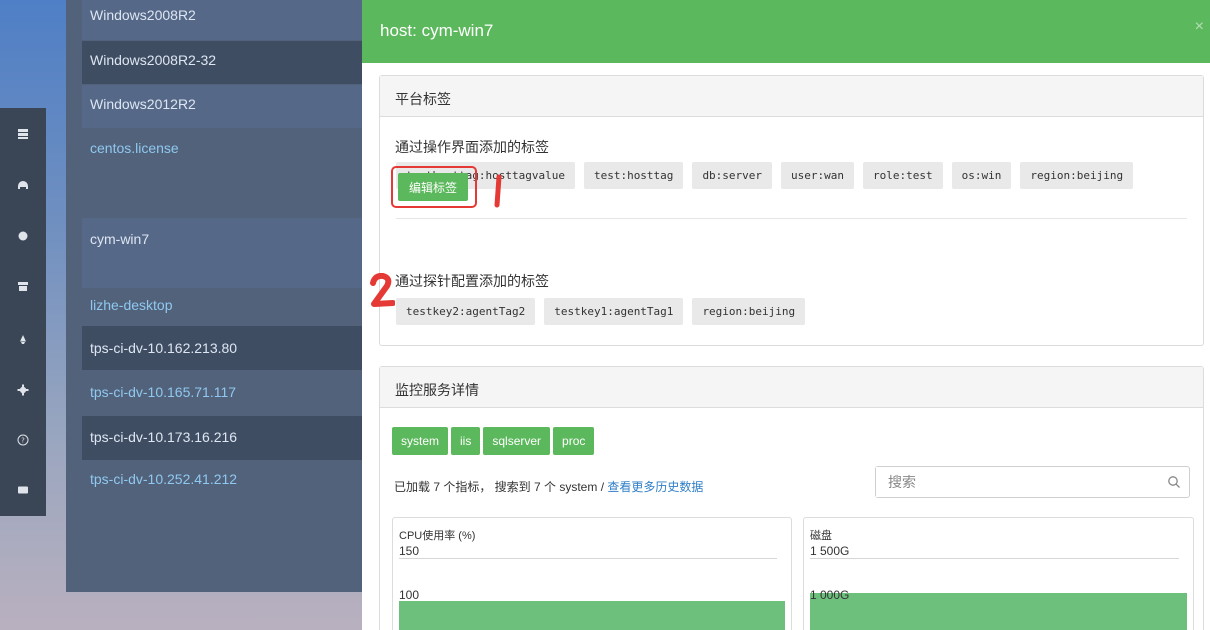 Image resolution: width=1210 pixels, height=630 pixels. Describe the element at coordinates (998, 573) in the screenshot. I see `disk-chart-card: 磁盘 1 500G 1 000G` at that location.